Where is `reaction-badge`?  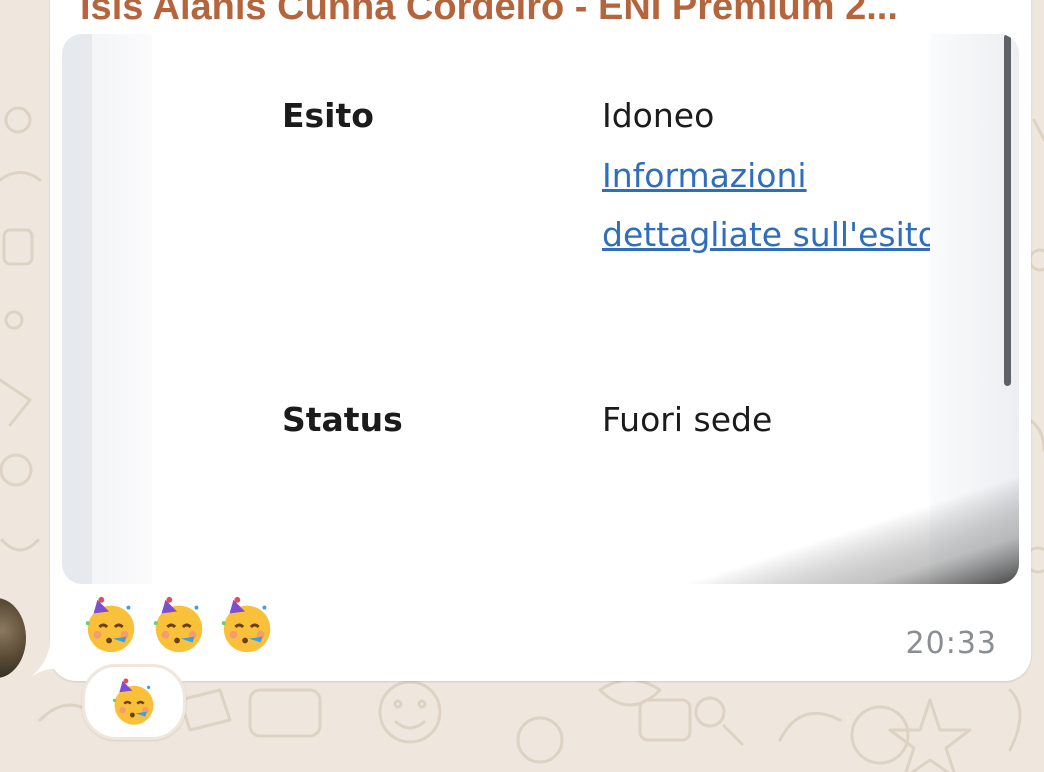 reaction-badge is located at coordinates (134, 702).